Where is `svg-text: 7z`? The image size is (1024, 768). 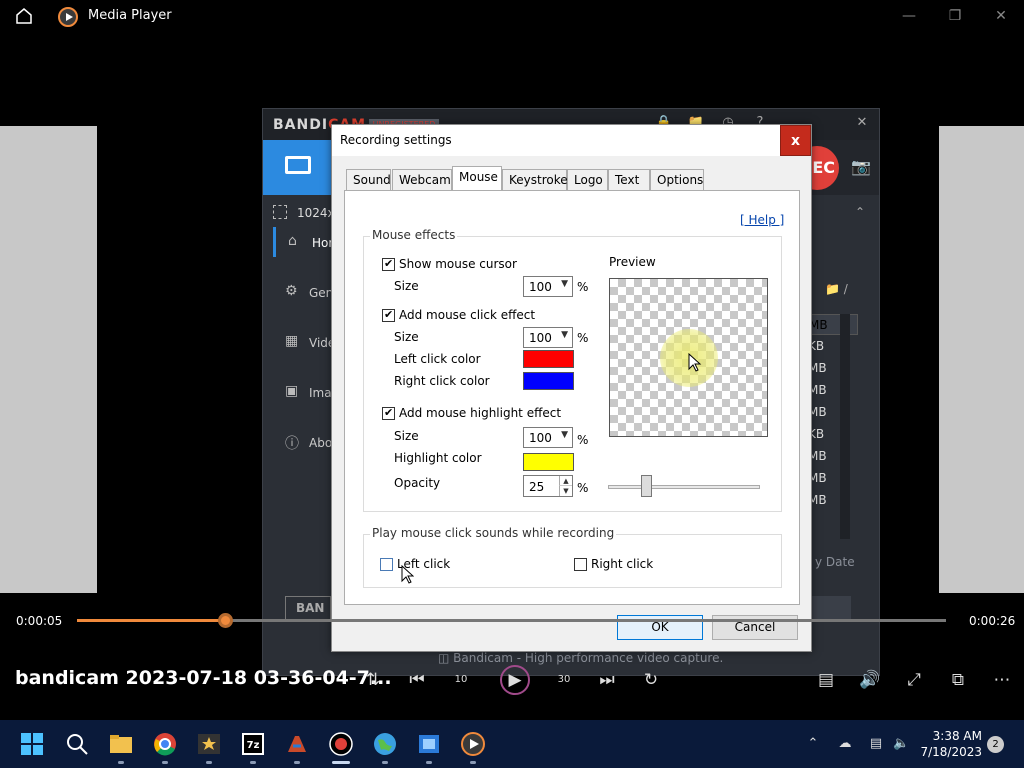 svg-text: 7z is located at coordinates (253, 745).